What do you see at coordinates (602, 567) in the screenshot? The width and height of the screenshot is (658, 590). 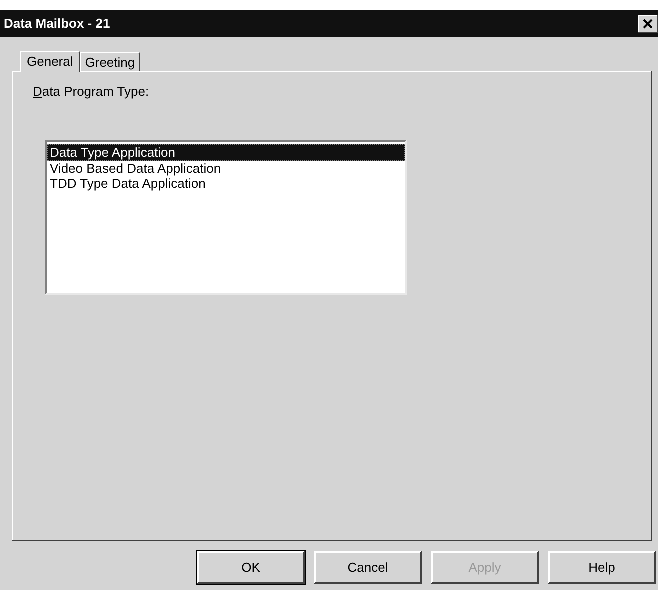 I see `dialog-button: Help` at bounding box center [602, 567].